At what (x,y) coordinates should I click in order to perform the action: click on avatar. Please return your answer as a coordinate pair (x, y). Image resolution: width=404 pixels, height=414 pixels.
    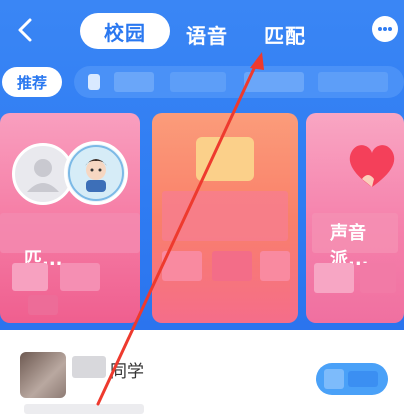
    Looking at the image, I should click on (43, 375).